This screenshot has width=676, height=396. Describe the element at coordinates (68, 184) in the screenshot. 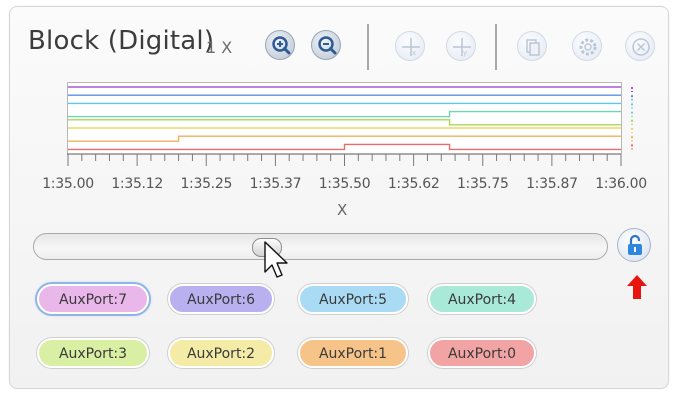

I see `x-tick-label: 1:35.00` at that location.